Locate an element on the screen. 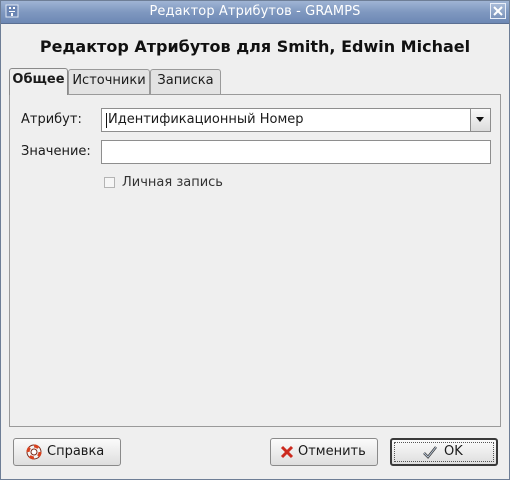 This screenshot has width=510, height=480. title-bar: Редактор Атрибутов - GRAMPS is located at coordinates (255, 12).